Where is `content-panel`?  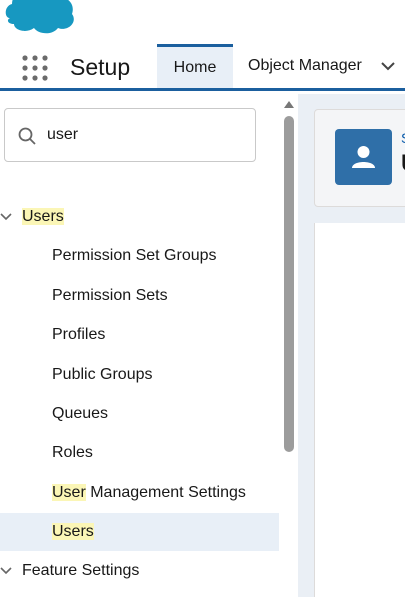 content-panel is located at coordinates (359, 410).